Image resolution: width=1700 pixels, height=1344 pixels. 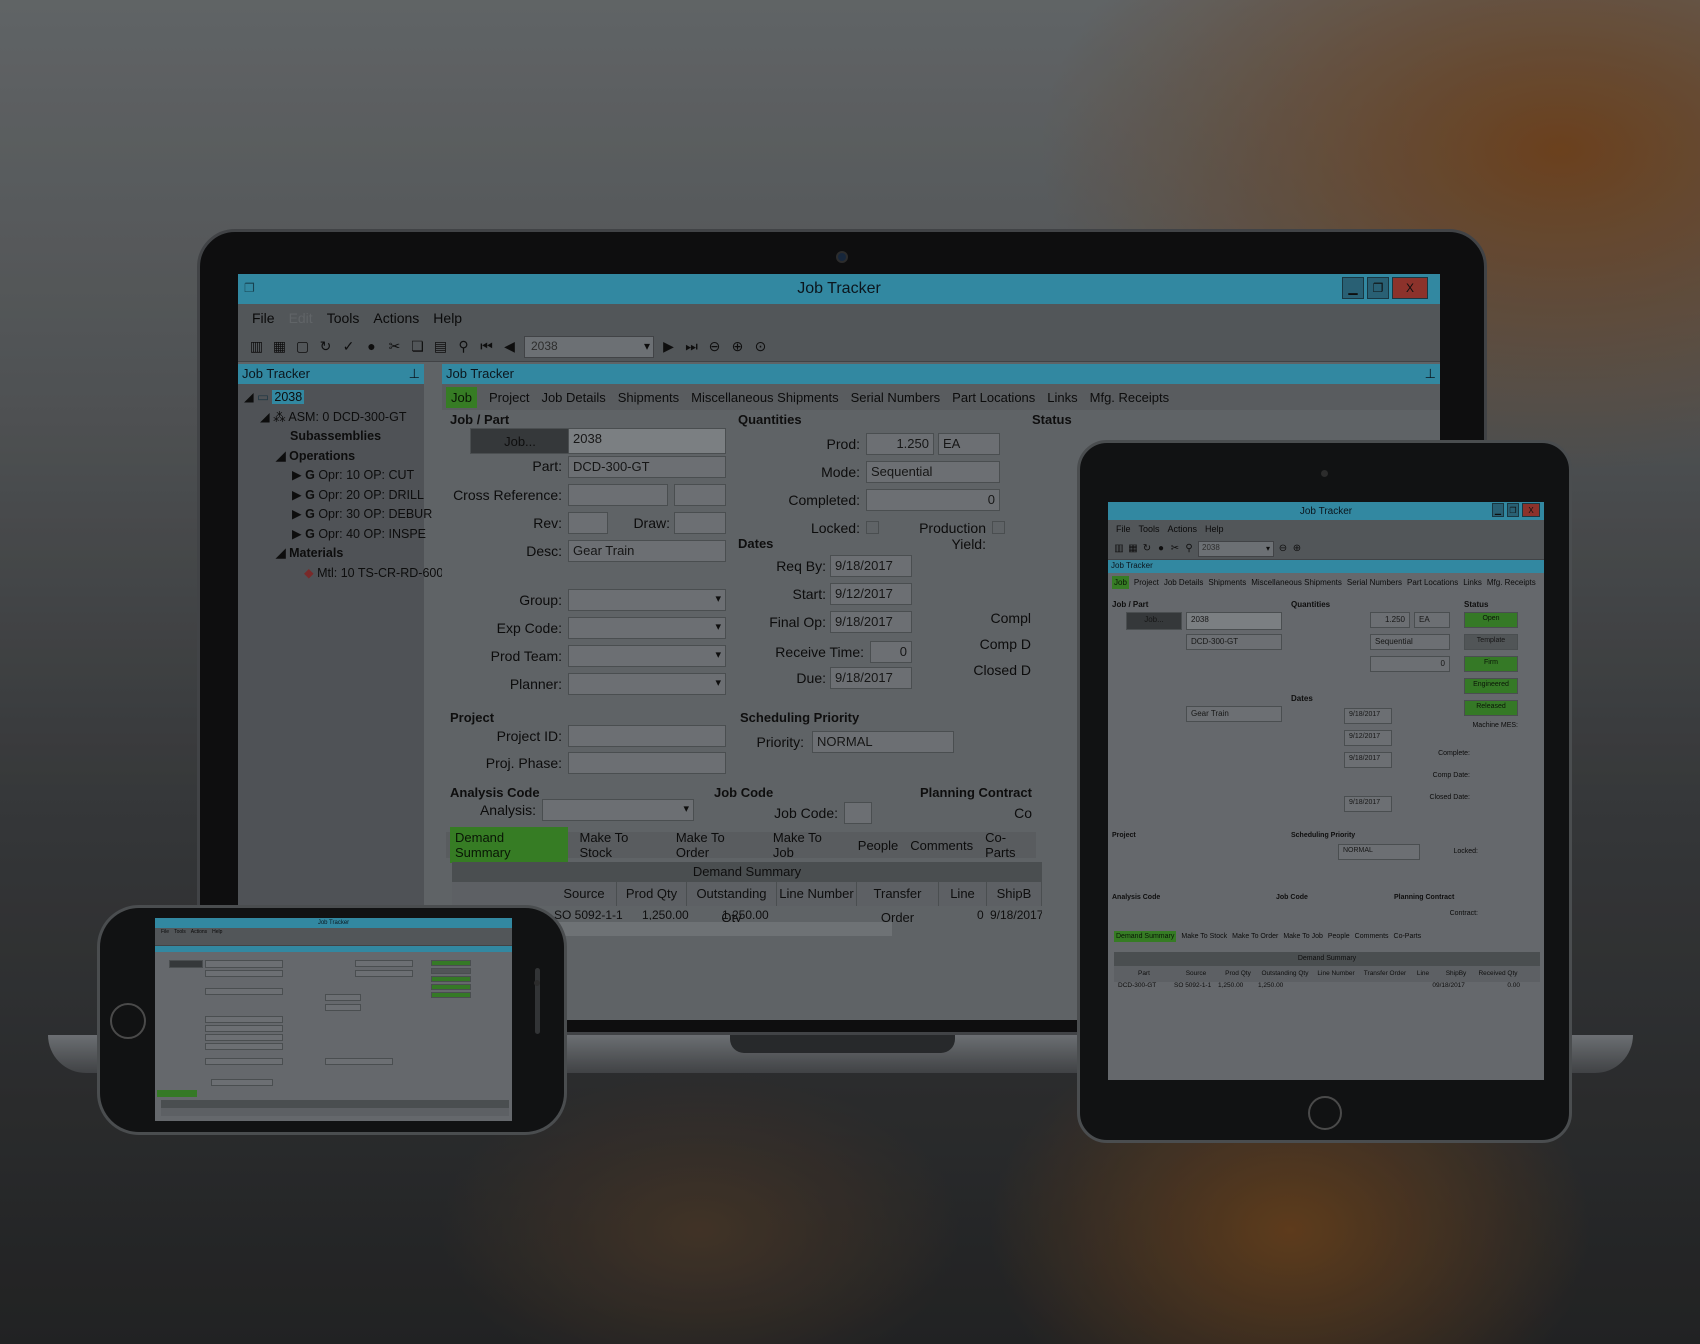 I want to click on status-firm-button: Firm, so click(x=1491, y=664).